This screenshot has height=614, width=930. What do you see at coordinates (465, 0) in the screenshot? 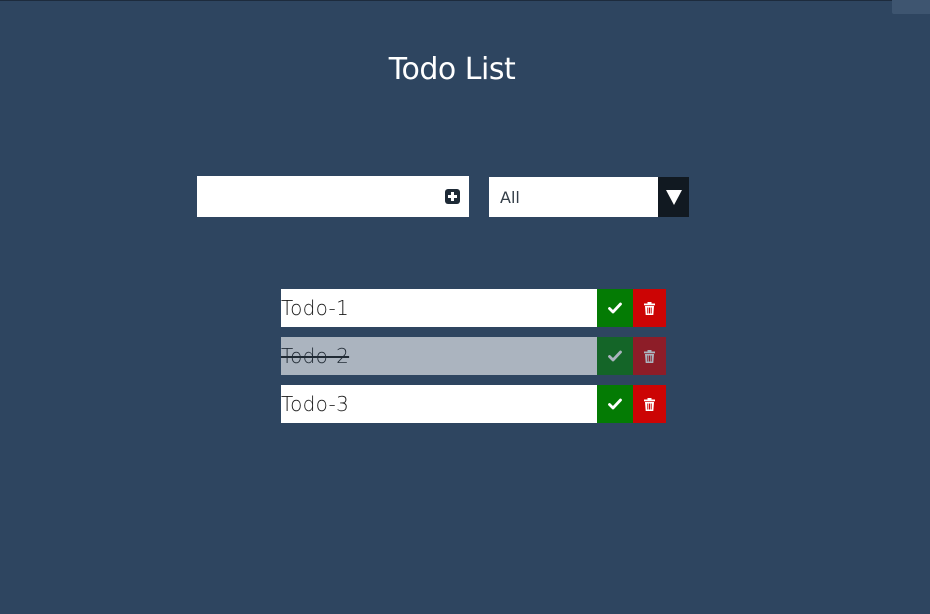
I see `top-border` at bounding box center [465, 0].